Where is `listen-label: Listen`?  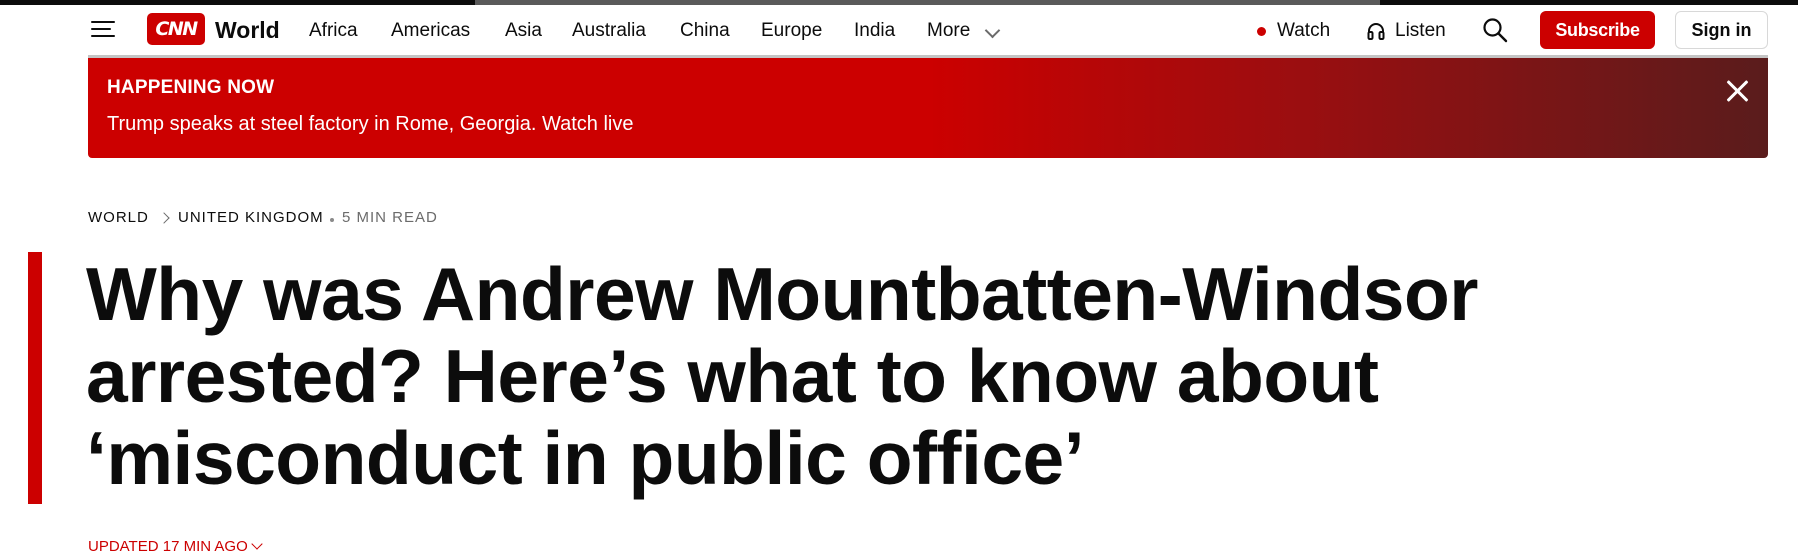 listen-label: Listen is located at coordinates (1420, 30).